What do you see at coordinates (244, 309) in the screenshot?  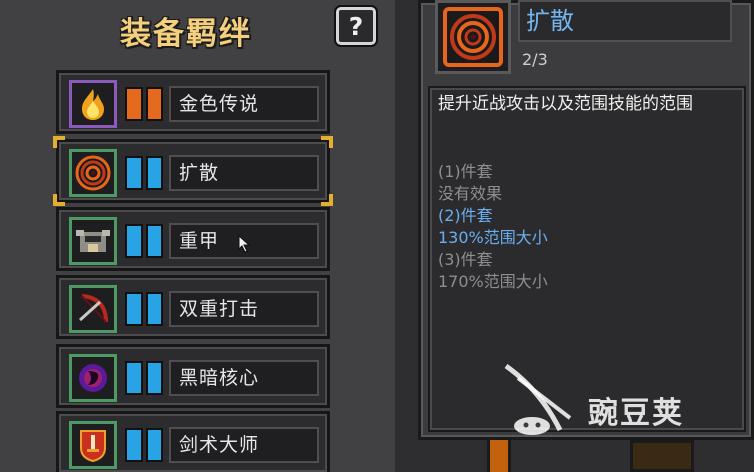 I see `bond-name: 双重打击` at bounding box center [244, 309].